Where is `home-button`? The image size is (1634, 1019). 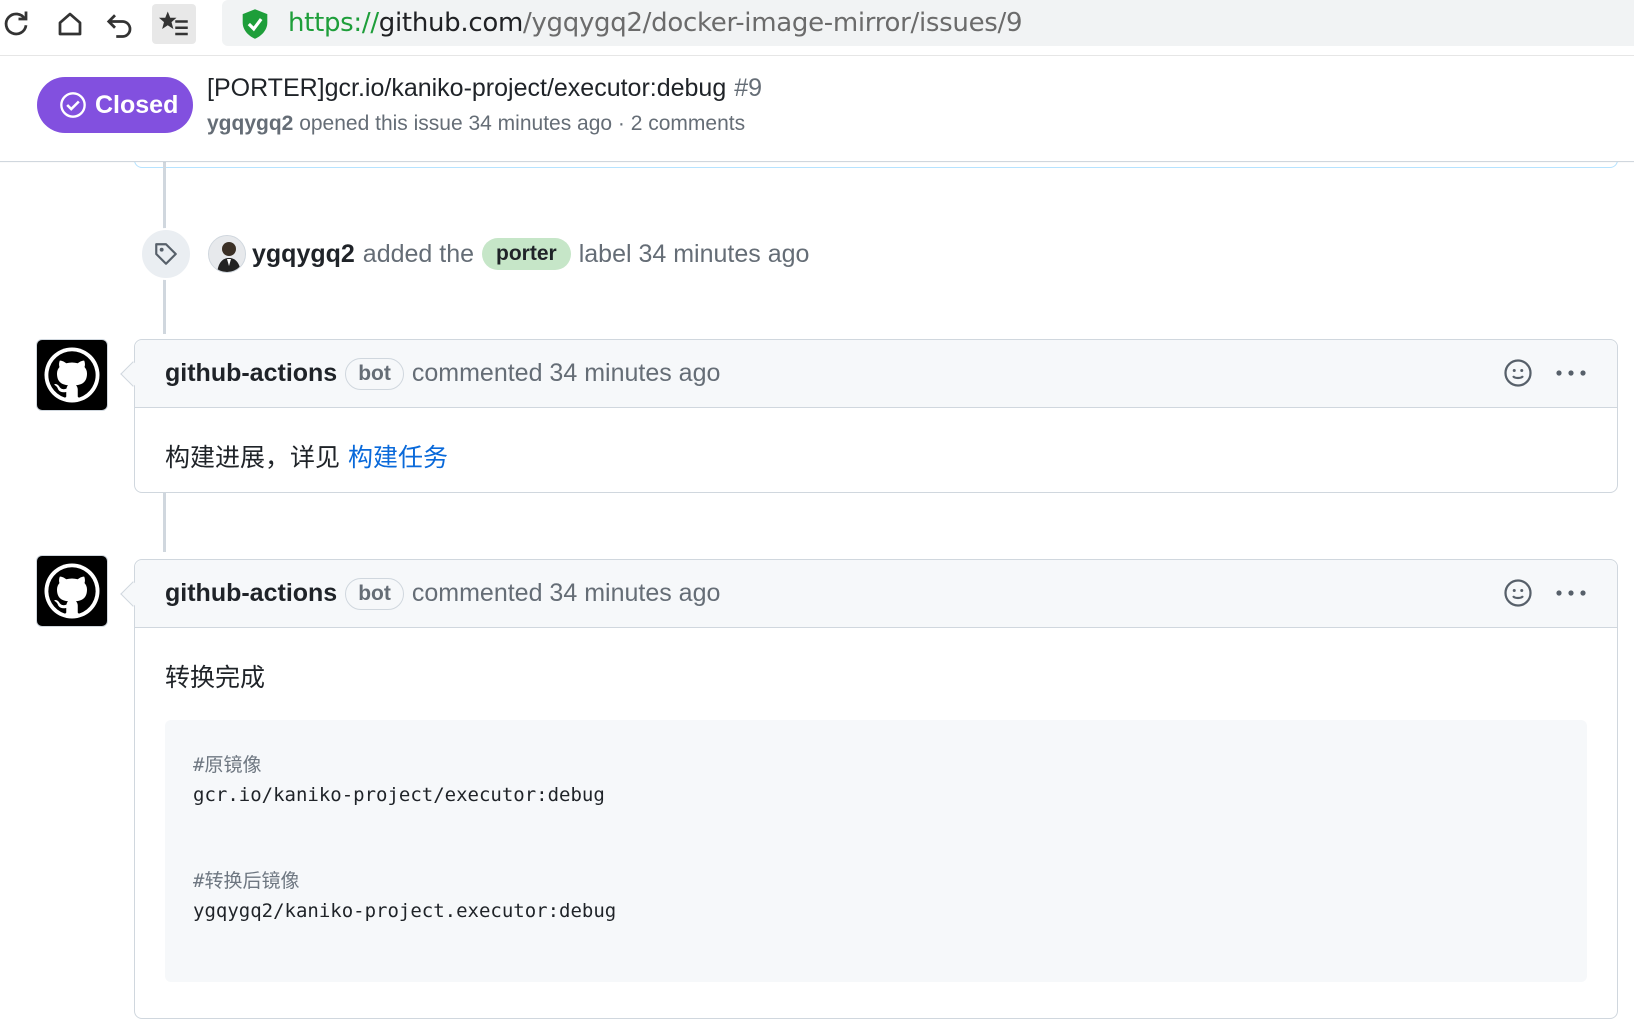
home-button is located at coordinates (70, 24).